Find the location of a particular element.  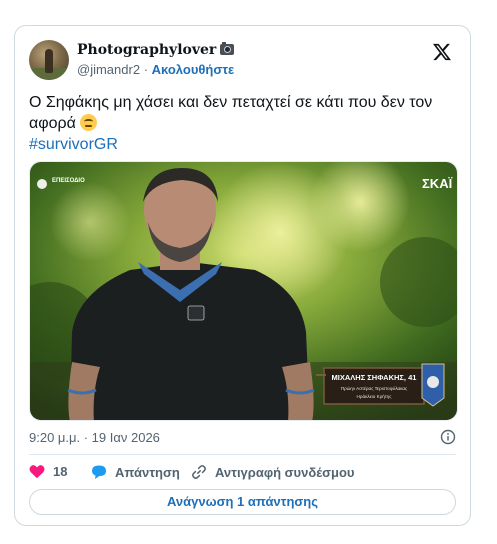

x-logo-icon is located at coordinates (442, 52).